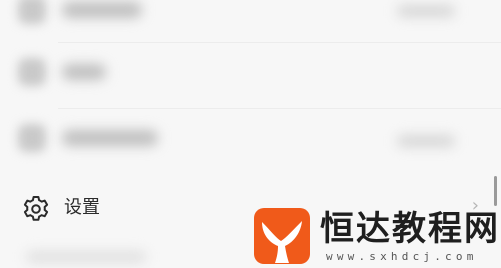 The image size is (501, 268). Describe the element at coordinates (86, 257) in the screenshot. I see `blurred-bottom-item` at that location.